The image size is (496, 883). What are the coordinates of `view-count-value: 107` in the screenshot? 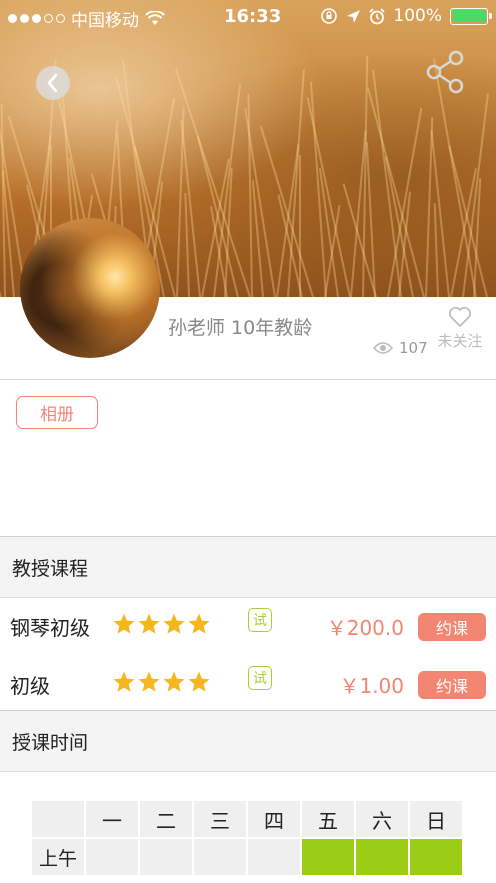 It's located at (413, 348).